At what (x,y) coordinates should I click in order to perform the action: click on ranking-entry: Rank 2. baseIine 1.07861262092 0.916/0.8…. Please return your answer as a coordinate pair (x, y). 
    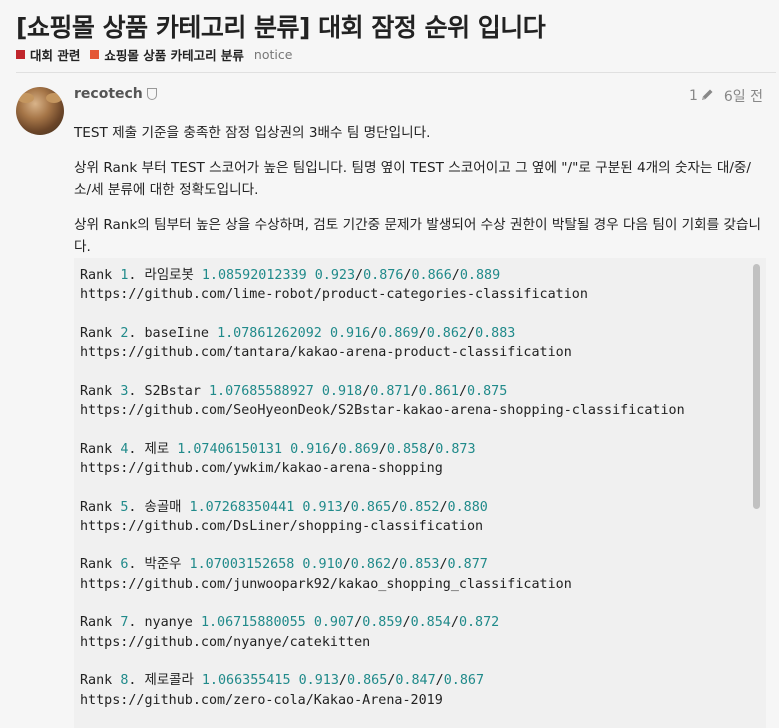
    Looking at the image, I should click on (382, 343).